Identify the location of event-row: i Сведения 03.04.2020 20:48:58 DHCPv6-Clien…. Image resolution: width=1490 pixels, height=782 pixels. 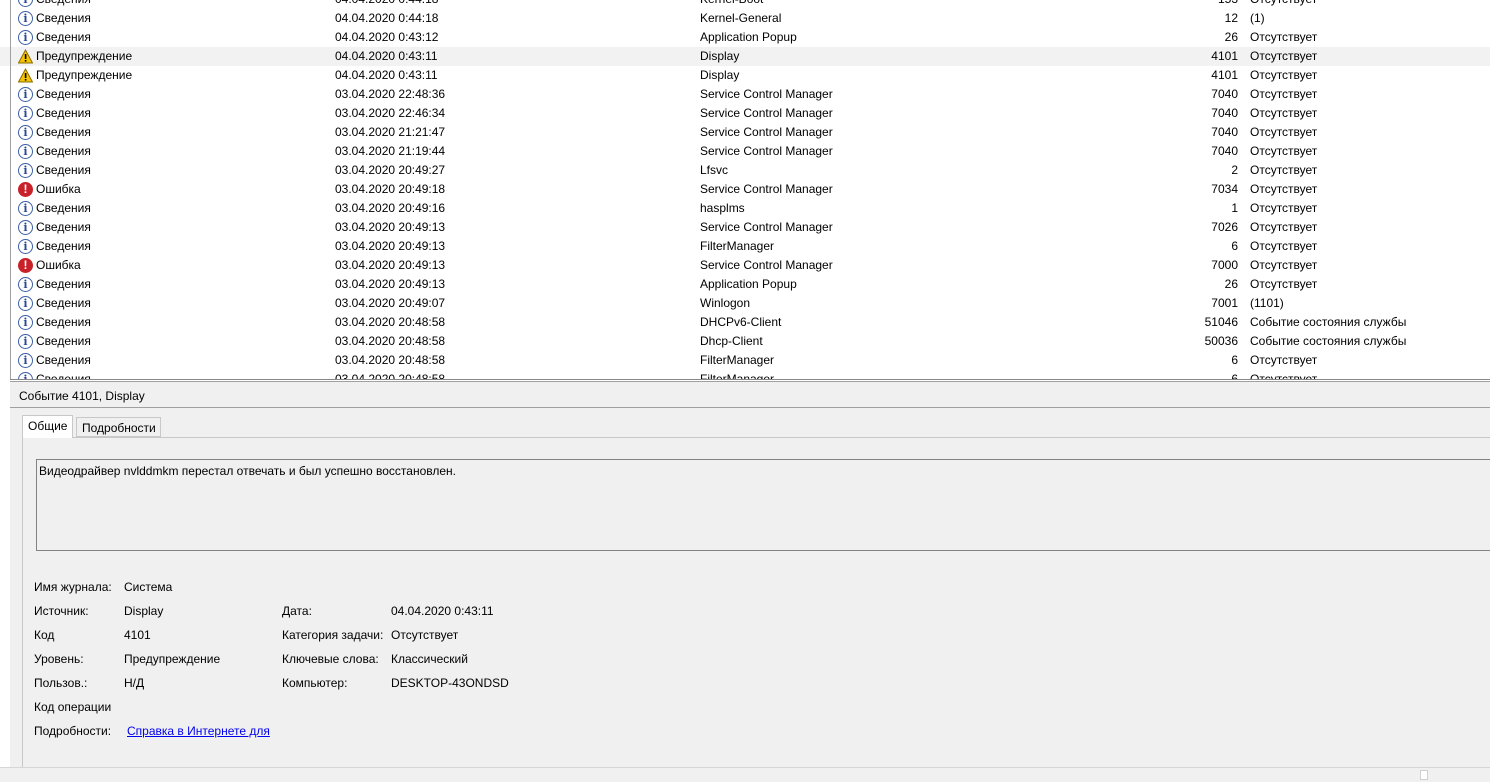
(745, 322).